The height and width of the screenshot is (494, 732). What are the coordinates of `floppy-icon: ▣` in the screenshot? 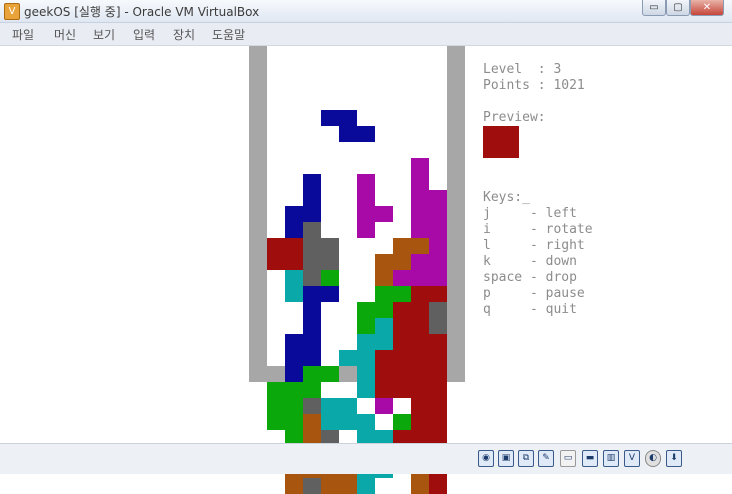 It's located at (506, 458).